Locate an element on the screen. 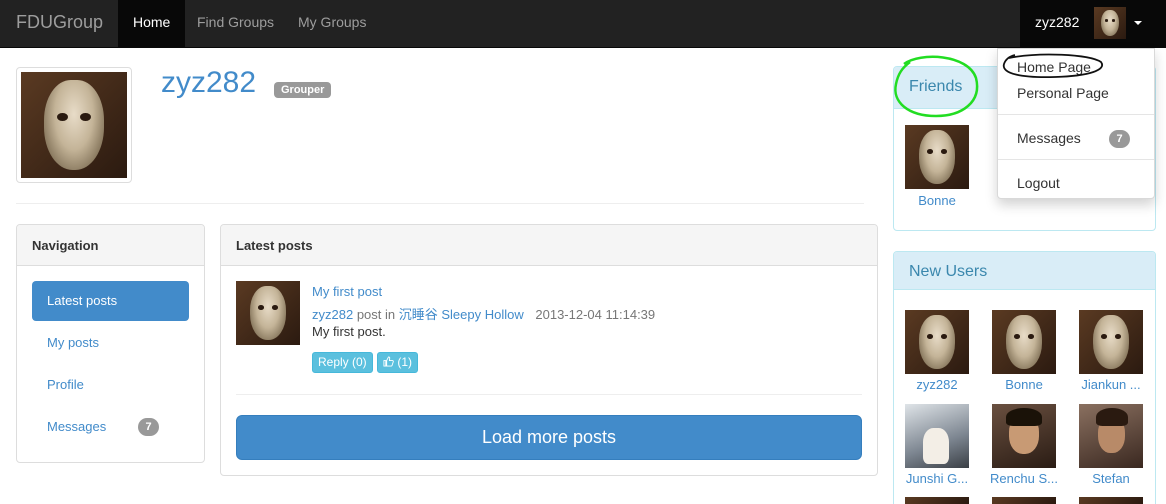  load-more-button: Load more posts is located at coordinates (549, 437).